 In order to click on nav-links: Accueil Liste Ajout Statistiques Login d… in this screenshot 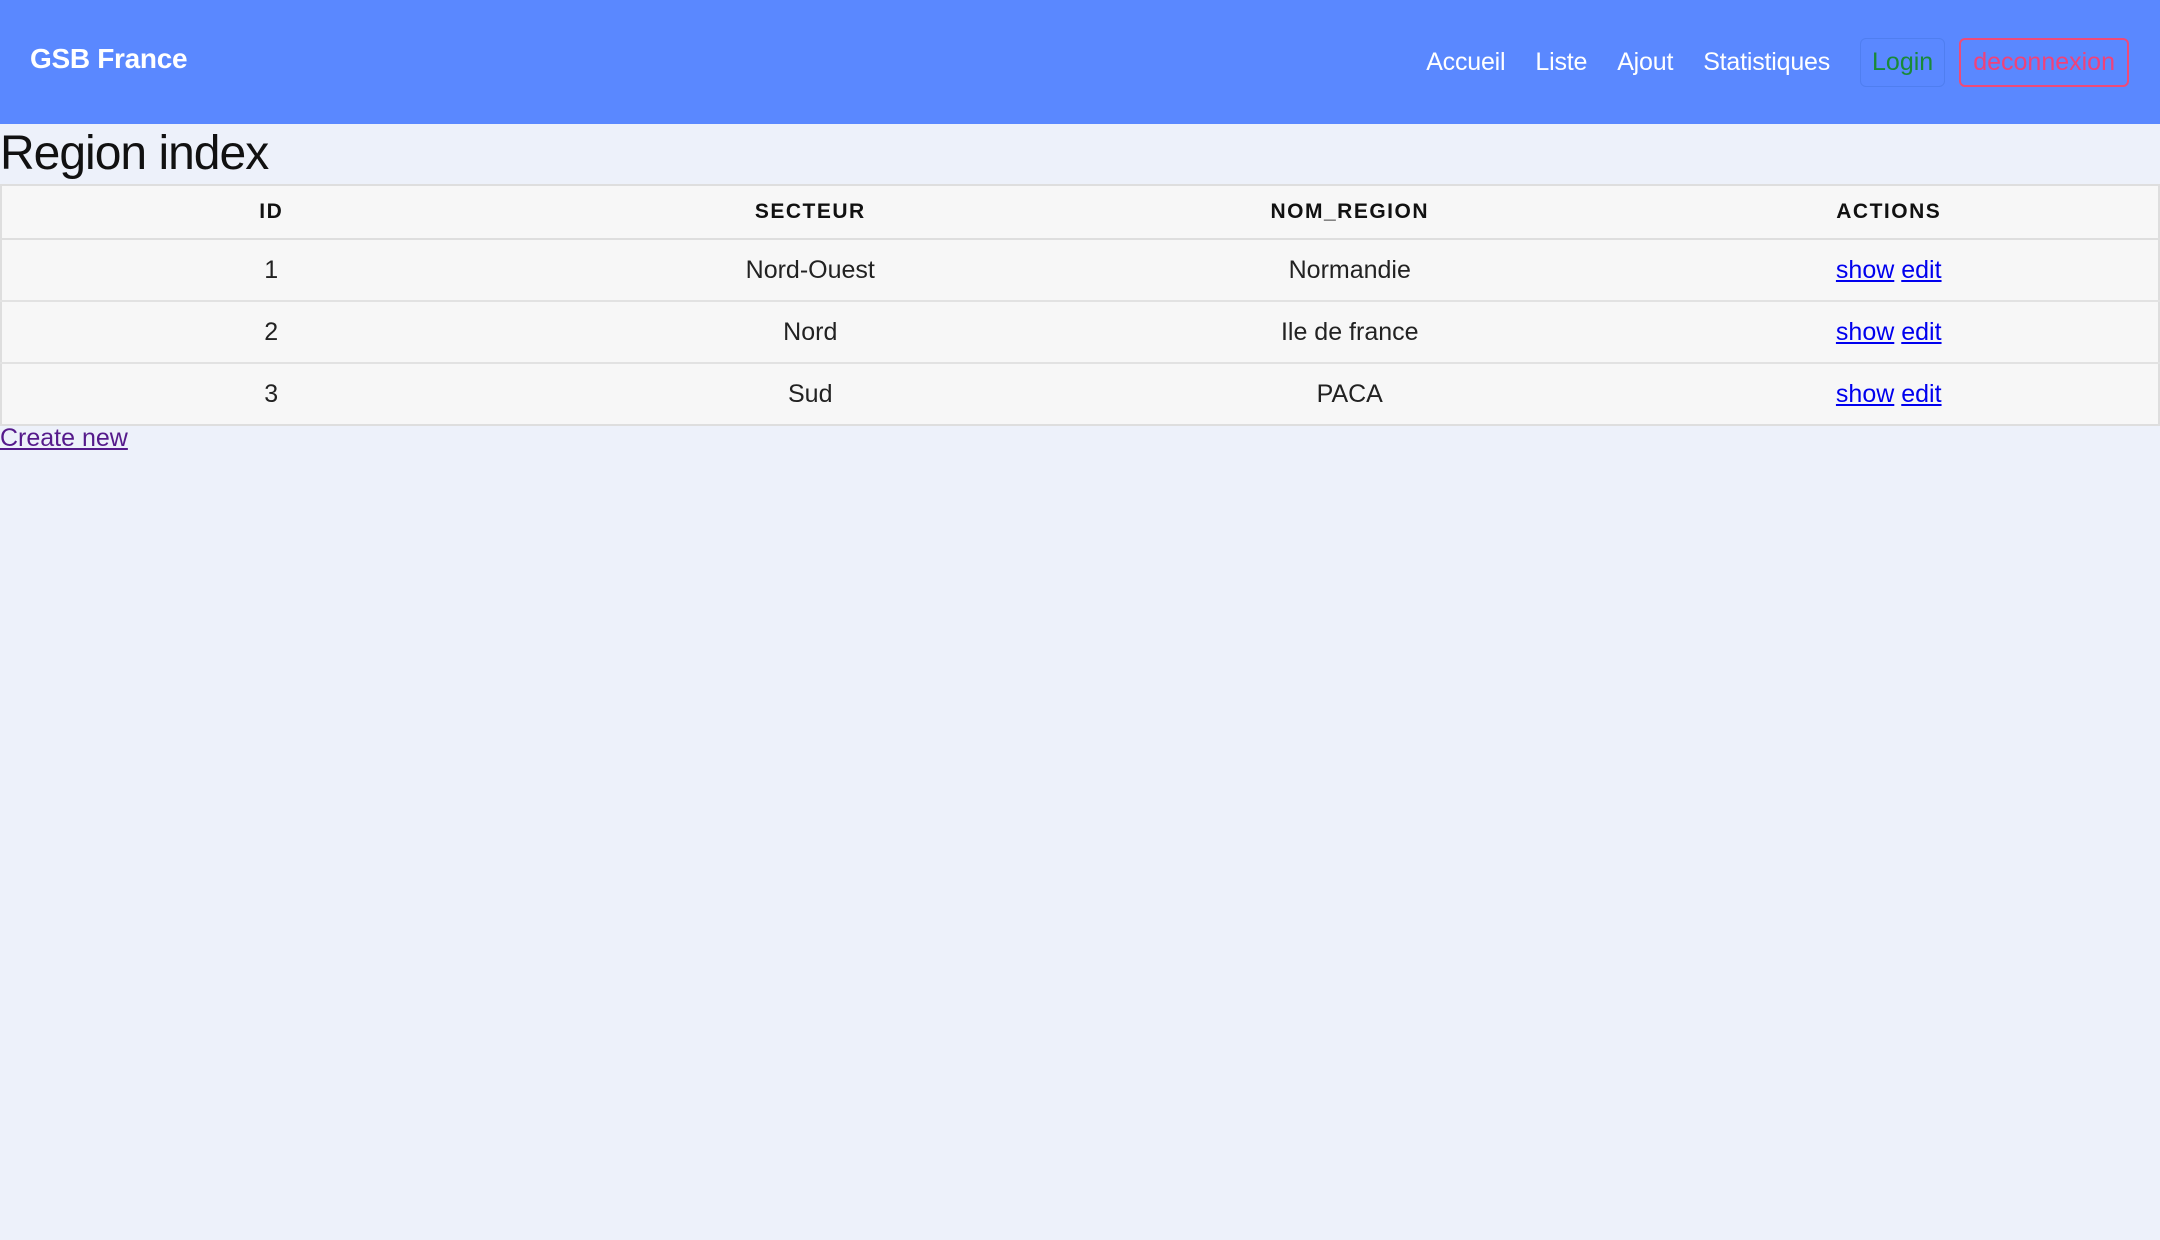, I will do `click(1793, 62)`.